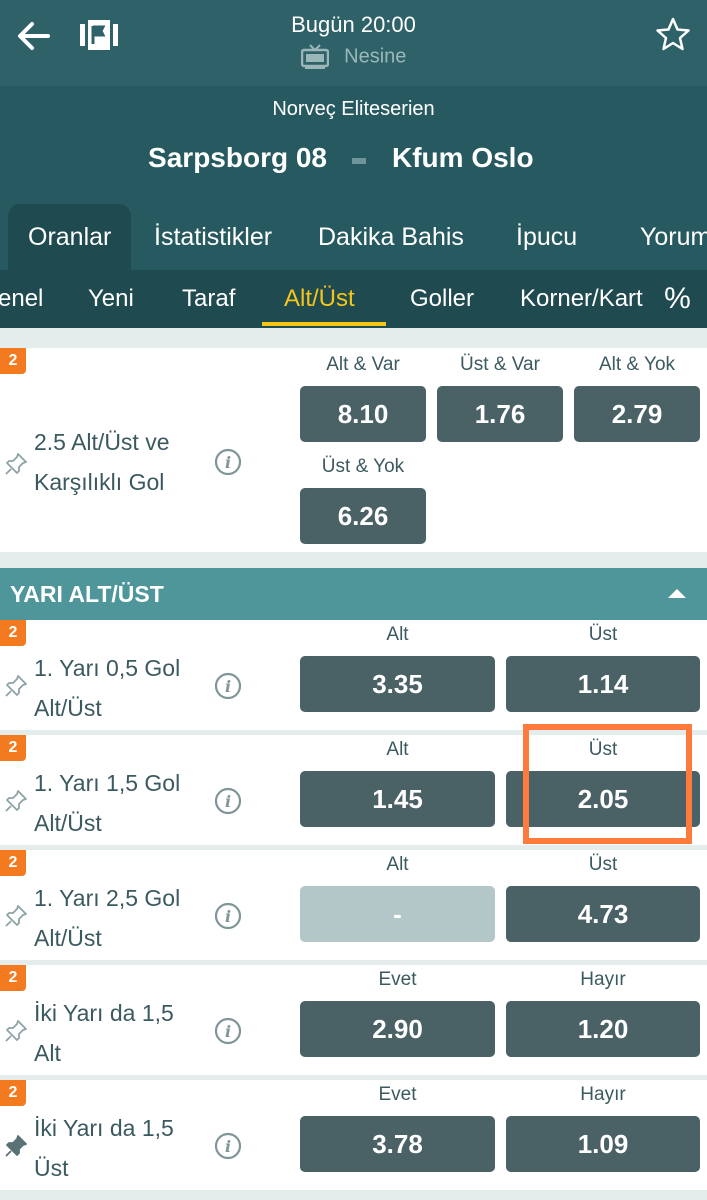 The width and height of the screenshot is (707, 1200). Describe the element at coordinates (391, 237) in the screenshot. I see `tab-dakika-bahis: Dakika Bahis` at that location.